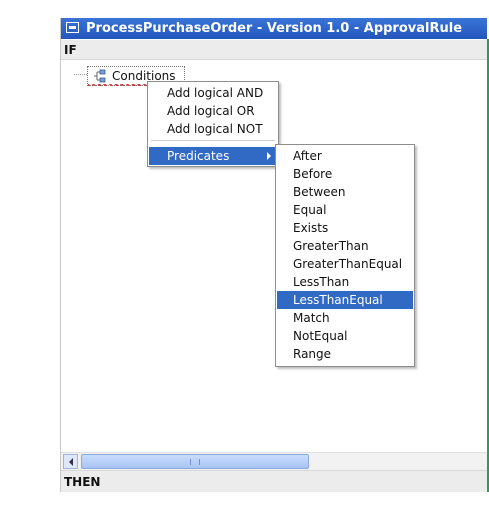 This screenshot has width=489, height=507. I want to click on scroll-left-button, so click(70, 461).